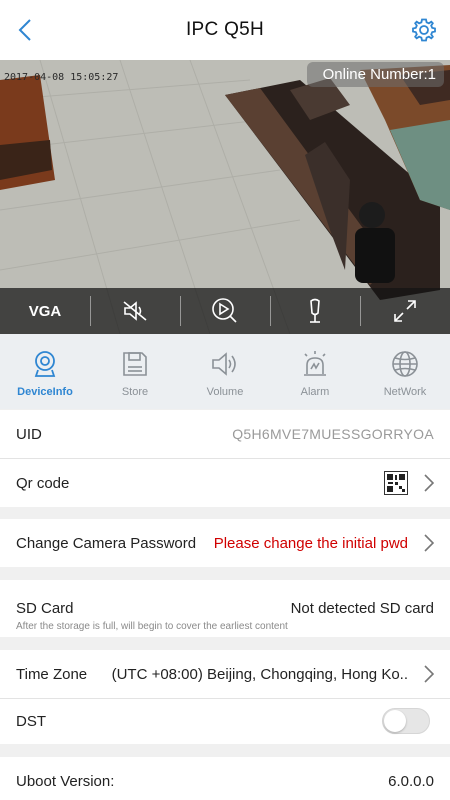  I want to click on resolution-label: VGA, so click(45, 311).